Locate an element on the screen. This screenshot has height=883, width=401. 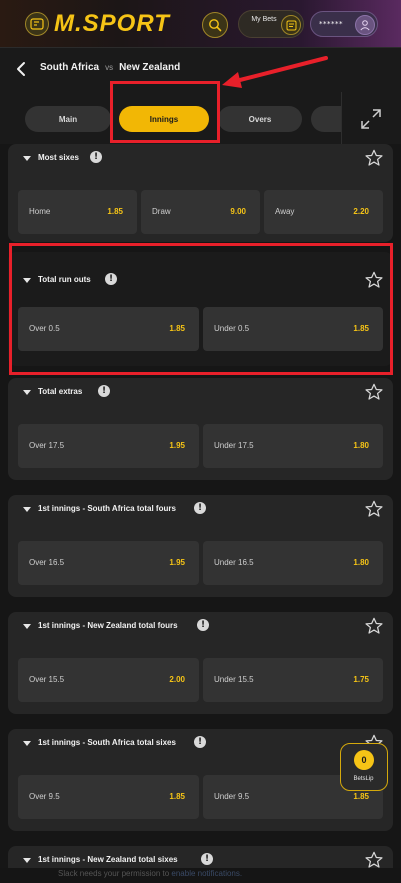
match-title: South Africa vs New Zealand is located at coordinates (110, 67).